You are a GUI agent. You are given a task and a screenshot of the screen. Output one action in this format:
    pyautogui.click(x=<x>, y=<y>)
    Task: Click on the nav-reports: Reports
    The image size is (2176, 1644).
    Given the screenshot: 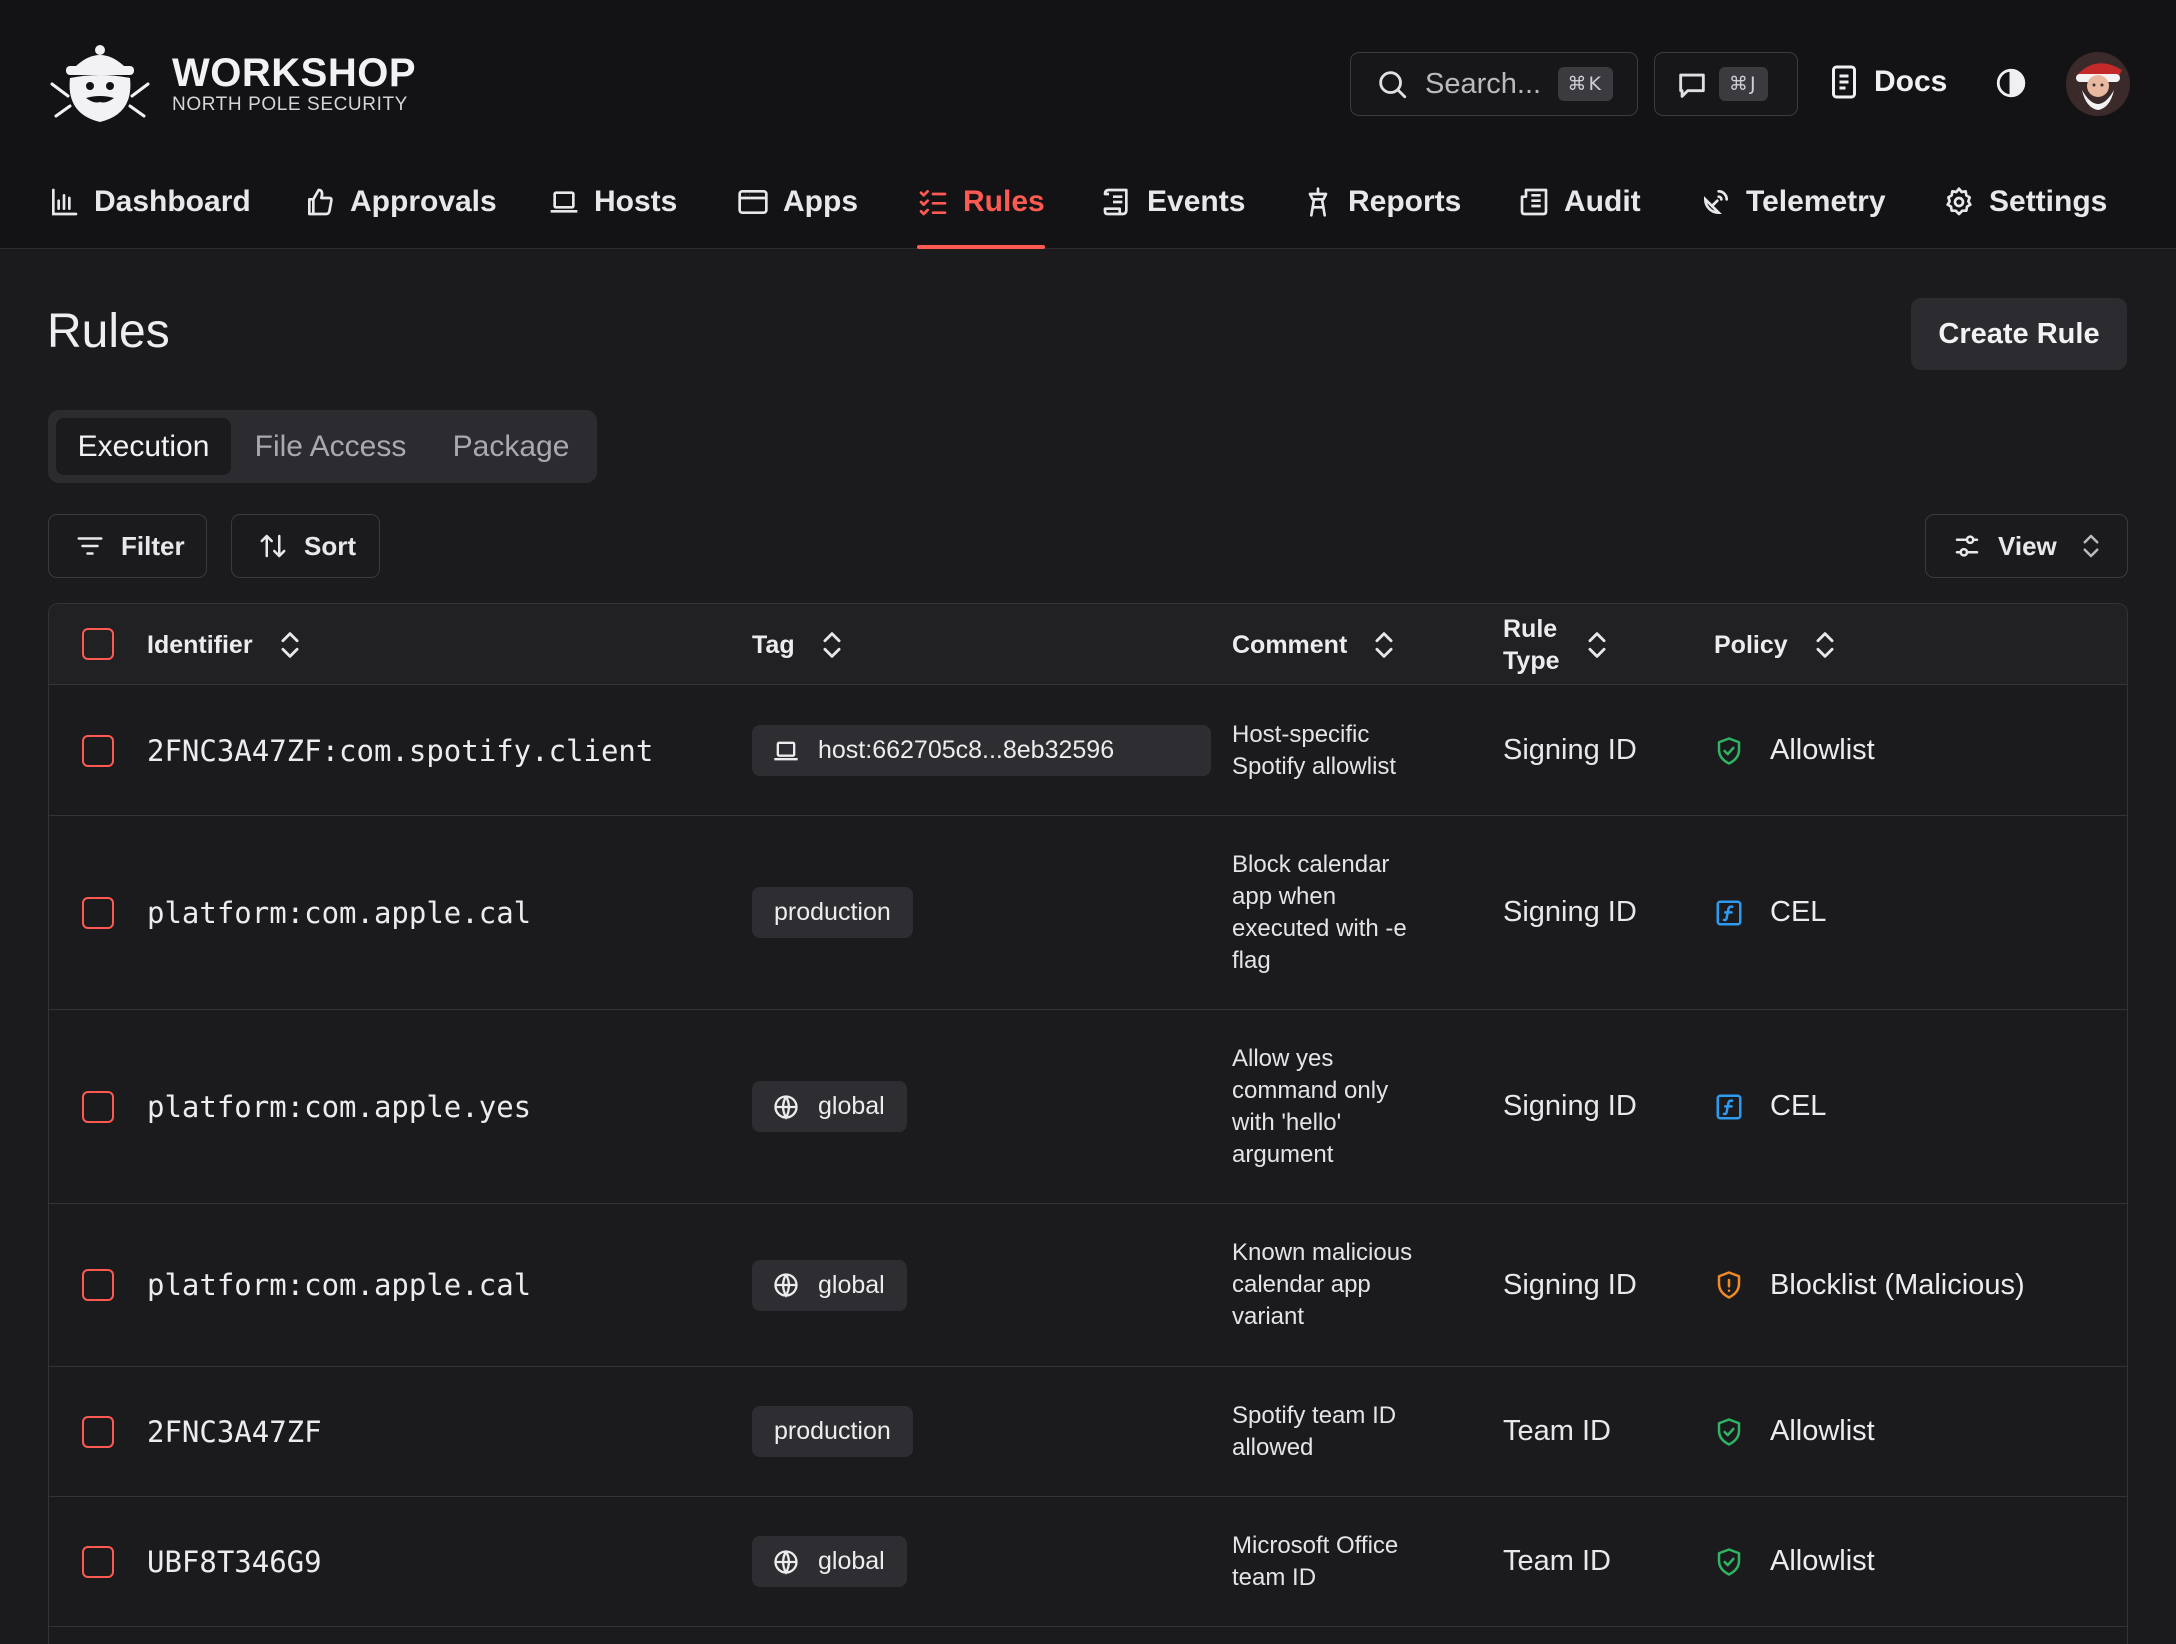 What is the action you would take?
    pyautogui.click(x=1381, y=208)
    